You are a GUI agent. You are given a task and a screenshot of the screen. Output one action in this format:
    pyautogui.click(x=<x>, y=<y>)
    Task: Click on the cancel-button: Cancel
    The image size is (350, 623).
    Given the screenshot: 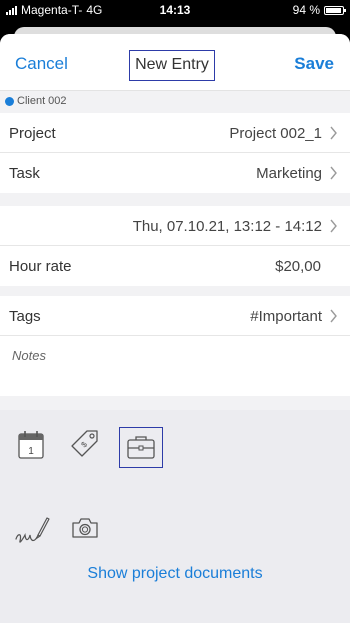 What is the action you would take?
    pyautogui.click(x=41, y=64)
    